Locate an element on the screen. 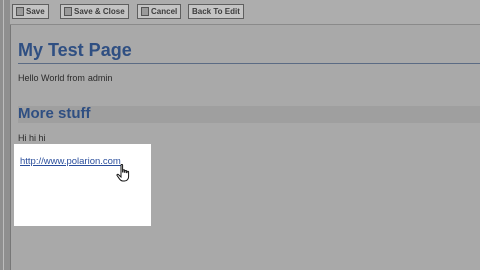 This screenshot has height=270, width=480. greeting-text: Hello World from admin is located at coordinates (65, 78).